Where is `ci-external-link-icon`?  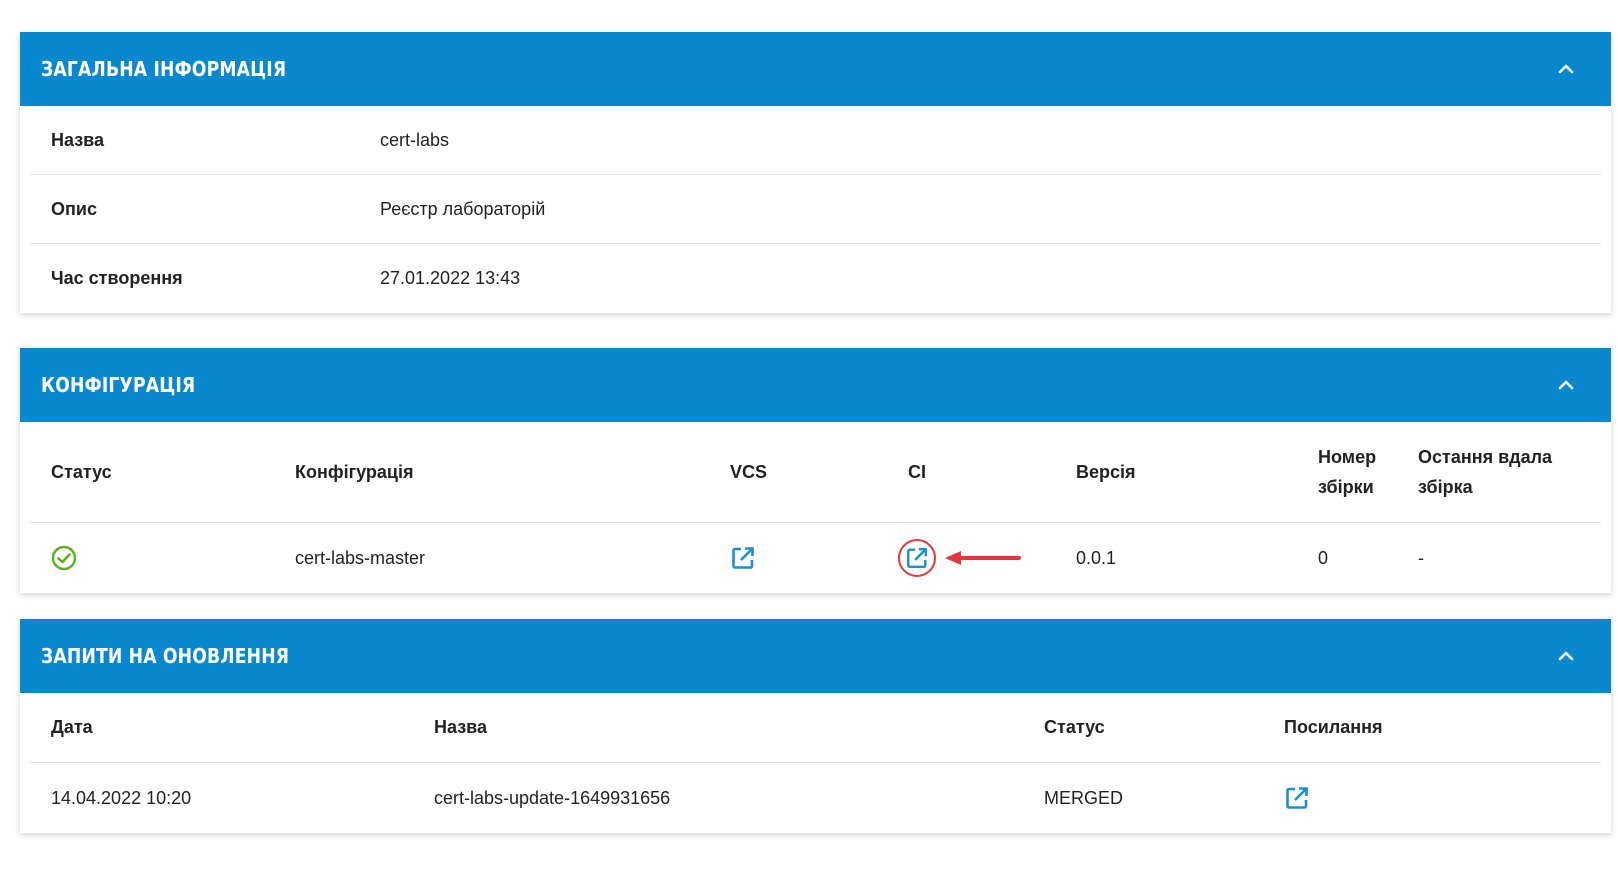
ci-external-link-icon is located at coordinates (917, 558).